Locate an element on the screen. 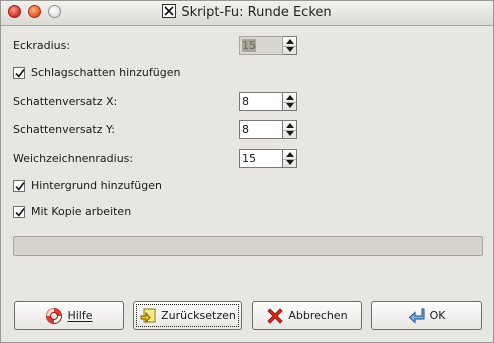  window-title-wrap: Skript-Fu: Runde Ecken is located at coordinates (247, 12).